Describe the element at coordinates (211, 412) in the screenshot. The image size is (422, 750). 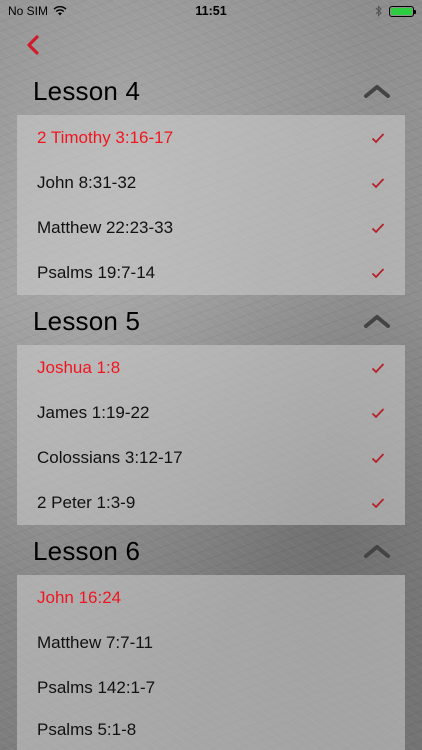
I see `list-item: James 1:19-22` at that location.